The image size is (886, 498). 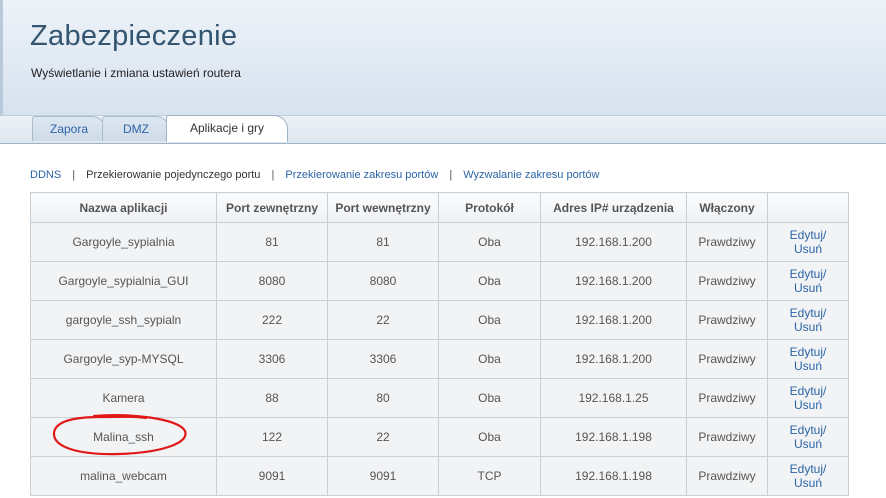 I want to click on cell-device-ip: 192.168.1.25, so click(x=613, y=398).